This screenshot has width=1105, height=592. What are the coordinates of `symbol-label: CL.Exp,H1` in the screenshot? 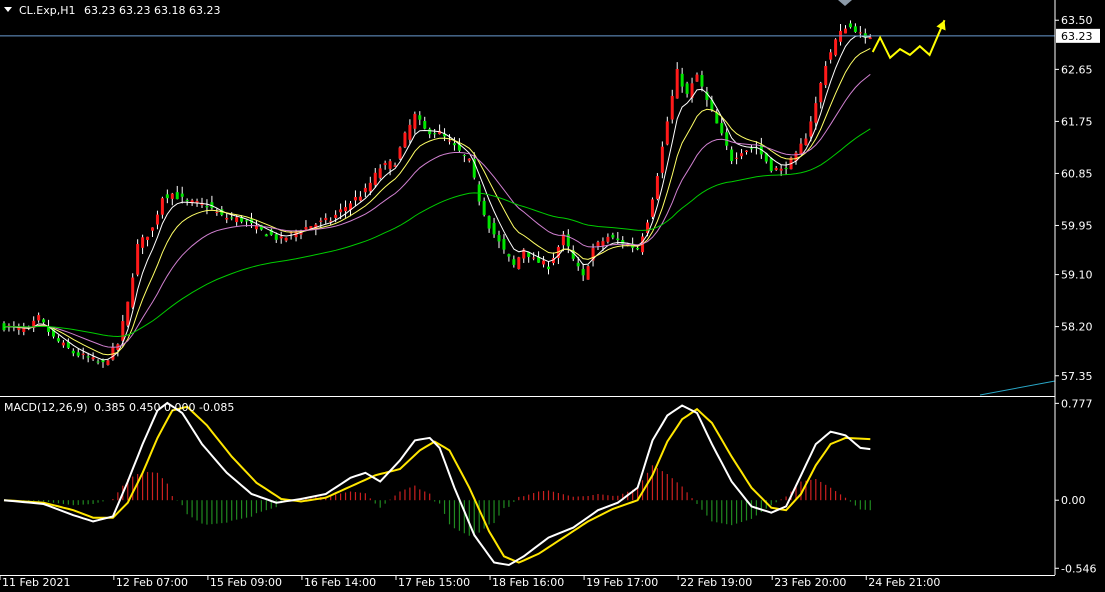 It's located at (47, 10).